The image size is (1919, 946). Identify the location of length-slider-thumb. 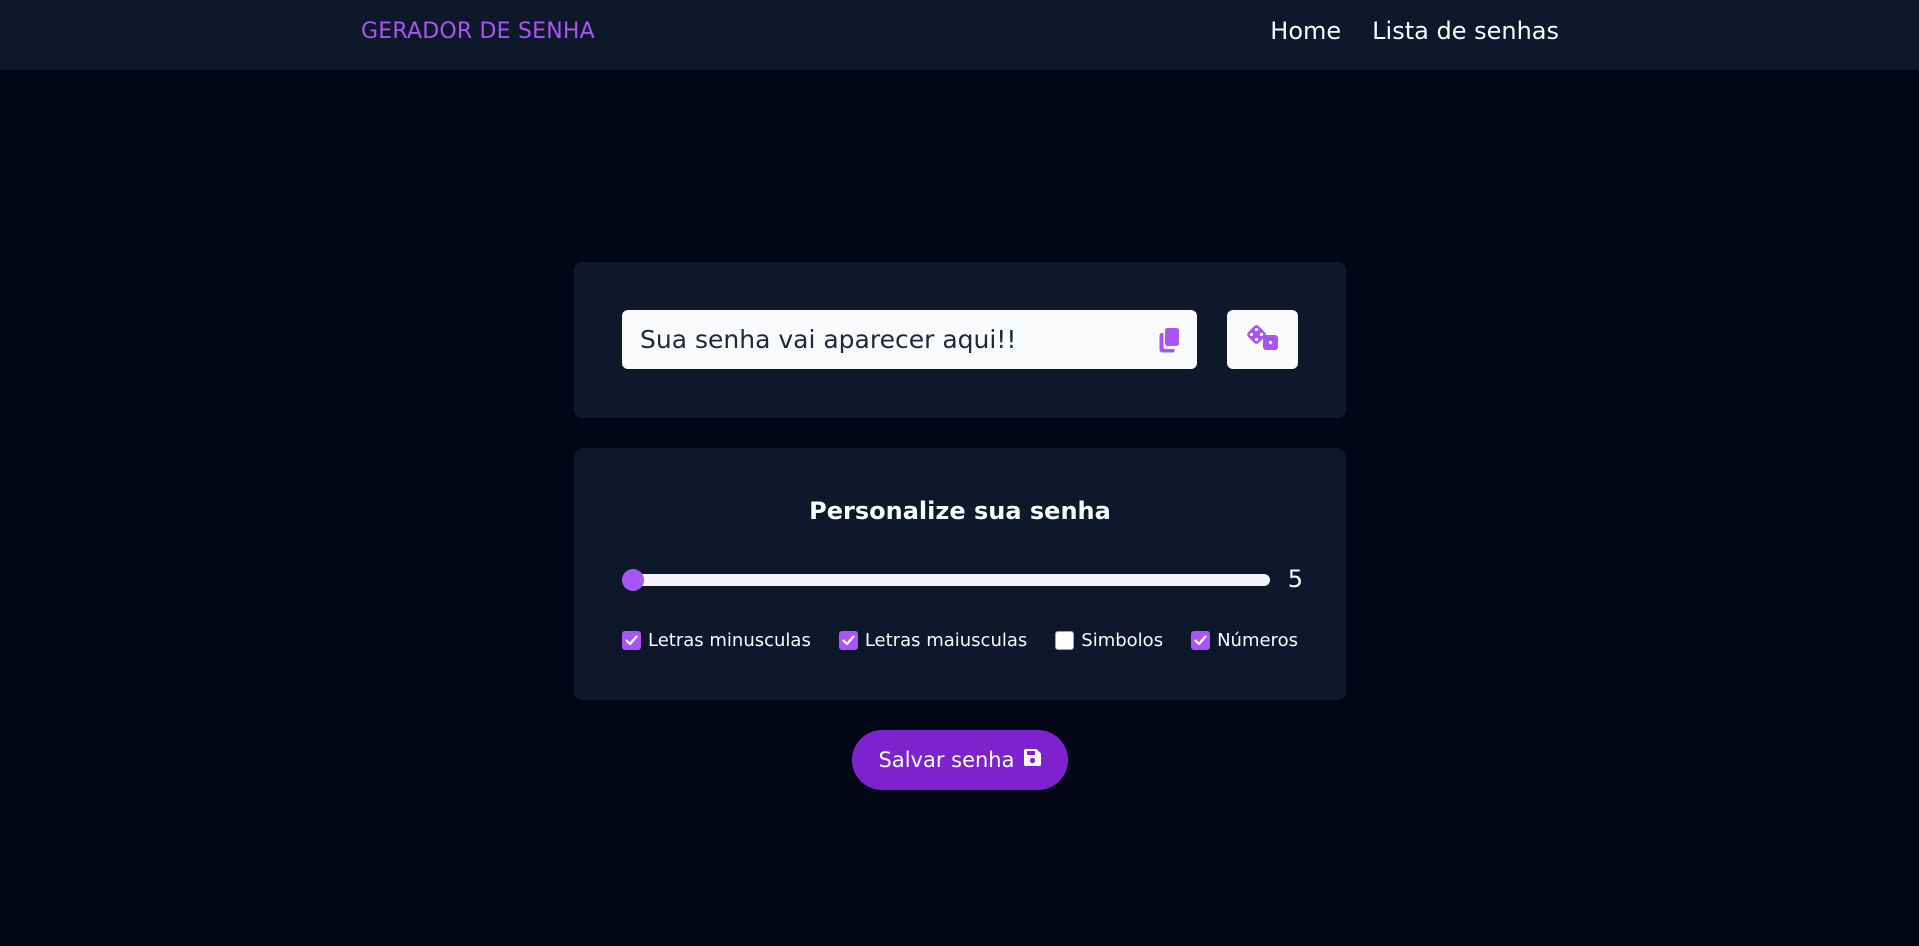
(633, 580).